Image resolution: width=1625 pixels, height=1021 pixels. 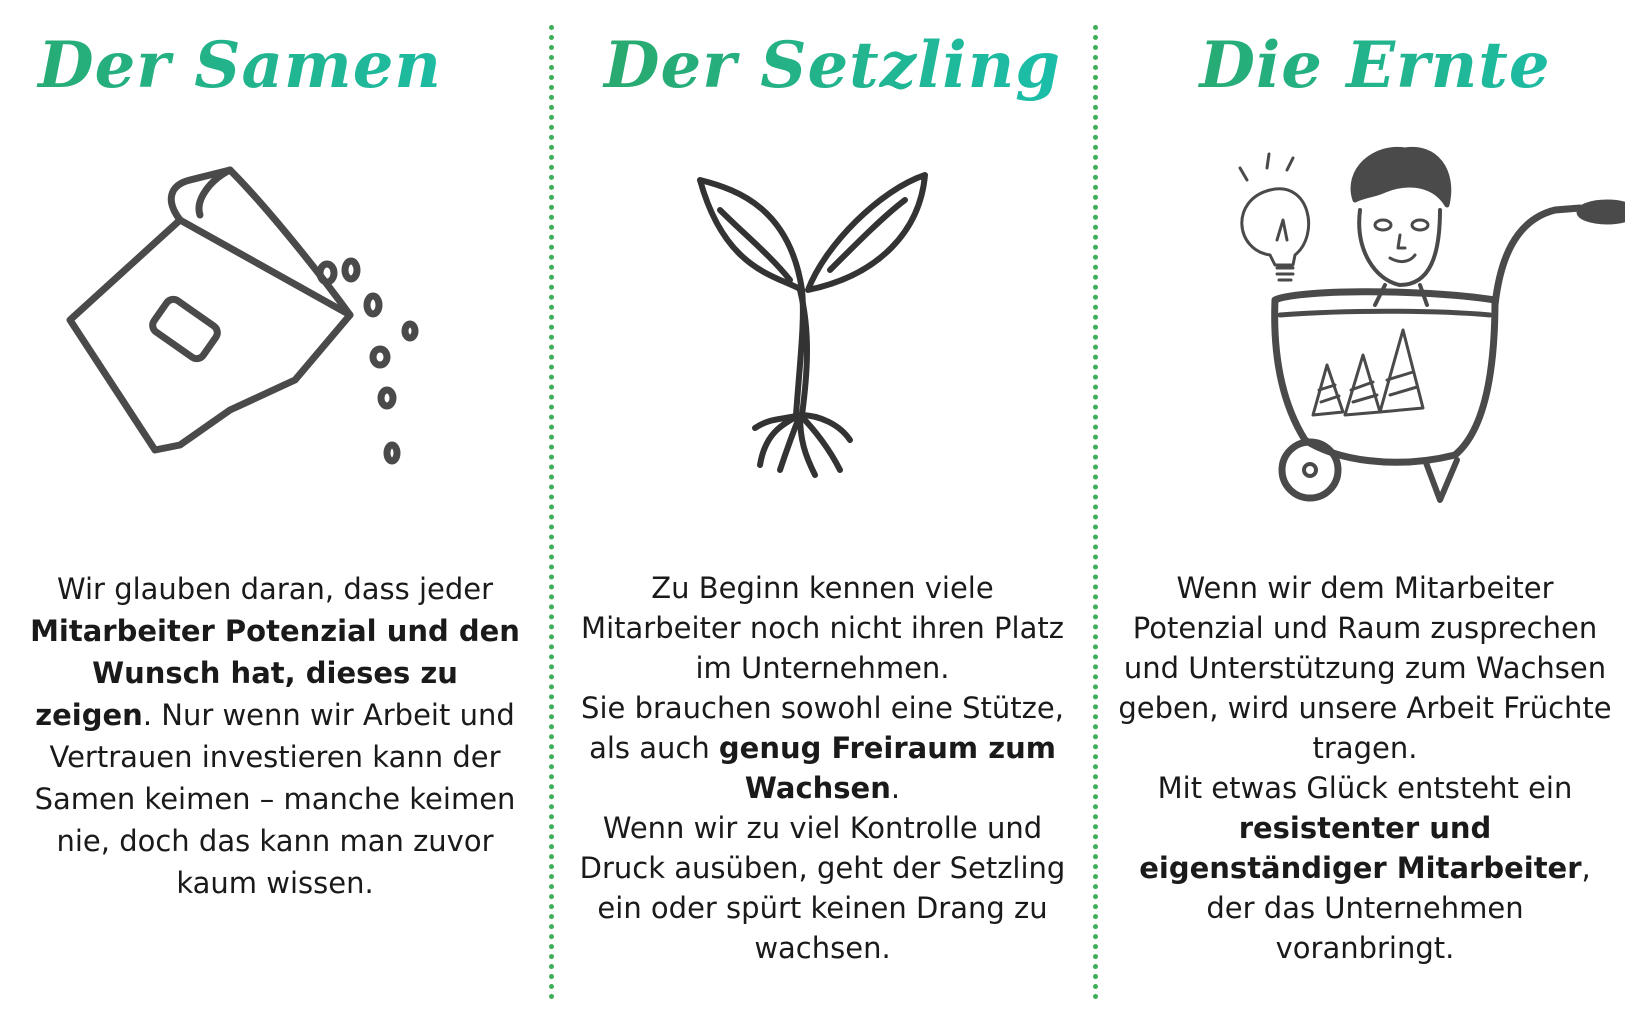 I want to click on heading-harvest: Die Ernte, so click(x=1375, y=66).